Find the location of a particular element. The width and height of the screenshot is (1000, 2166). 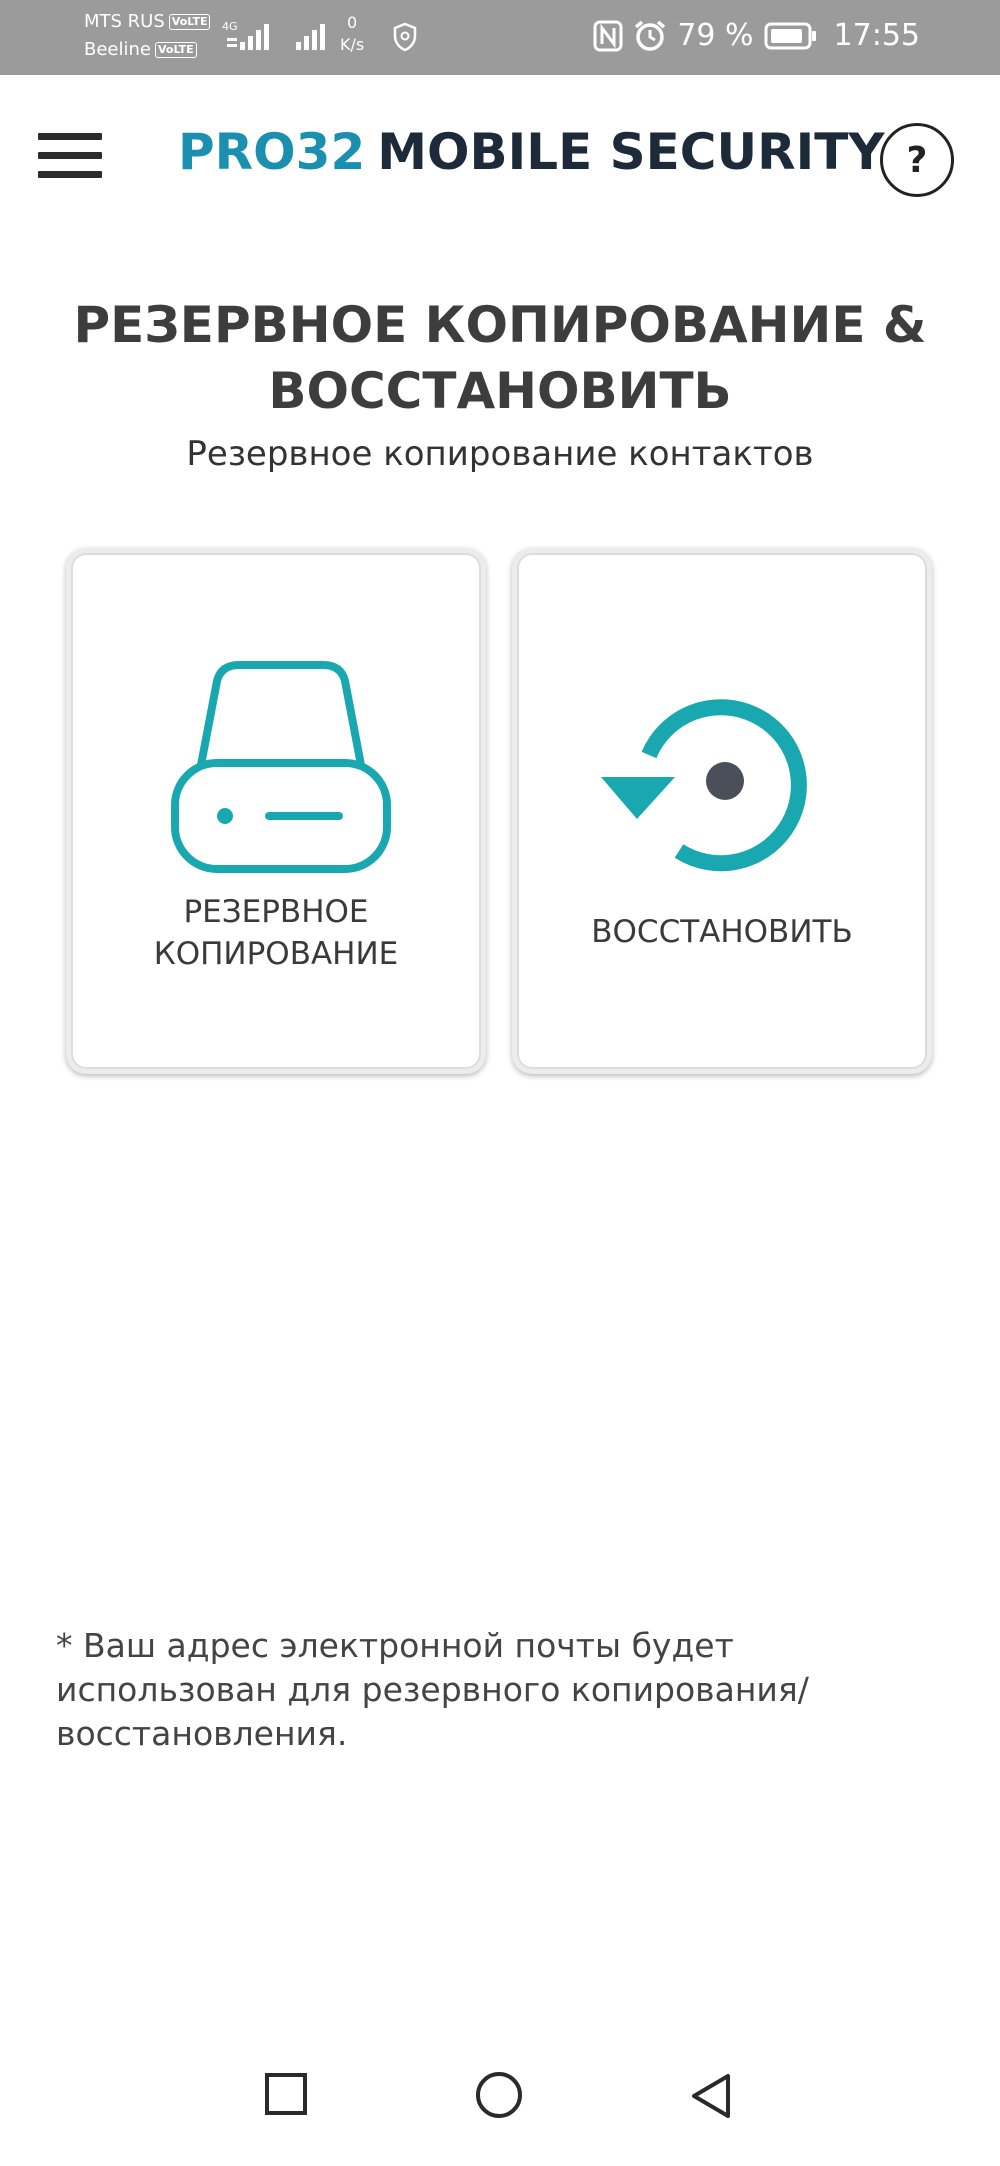

back-icon is located at coordinates (711, 2096).